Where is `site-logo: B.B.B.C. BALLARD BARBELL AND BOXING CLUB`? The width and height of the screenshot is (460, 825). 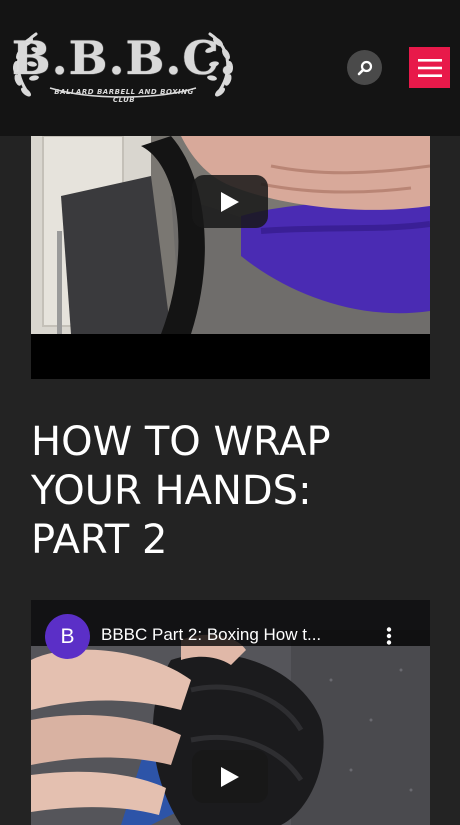 site-logo: B.B.B.C. BALLARD BARBELL AND BOXING CLUB is located at coordinates (123, 66).